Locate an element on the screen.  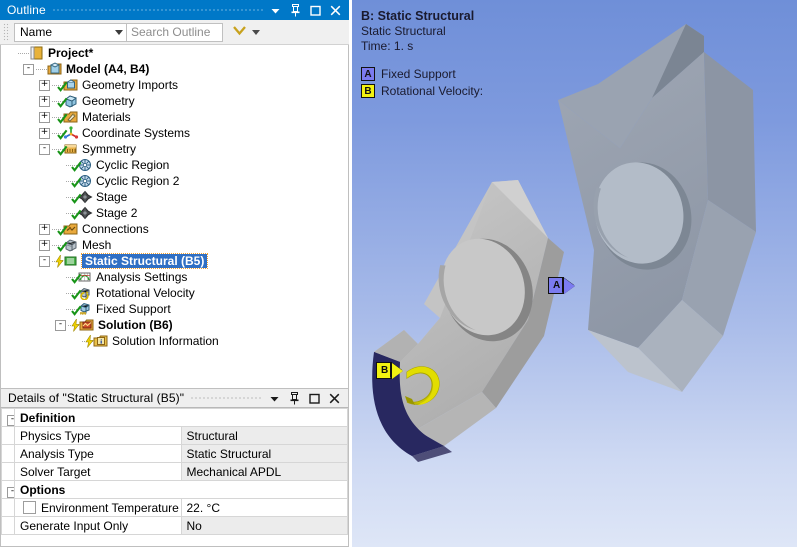
outline-search-toolbar: Name Search Outline is located at coordinates (174, 32).